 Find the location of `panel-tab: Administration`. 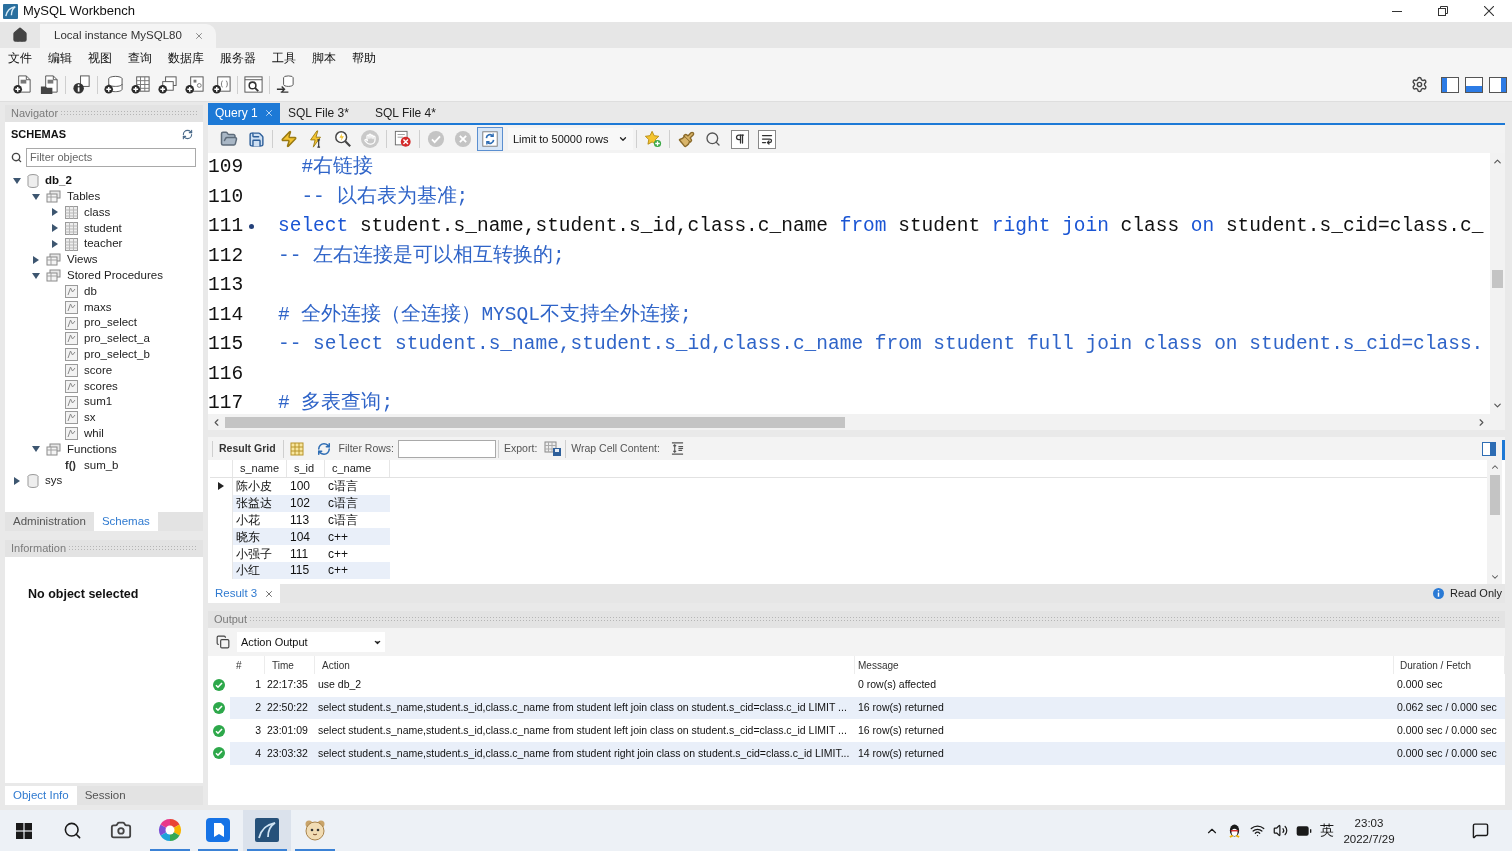

panel-tab: Administration is located at coordinates (49, 521).